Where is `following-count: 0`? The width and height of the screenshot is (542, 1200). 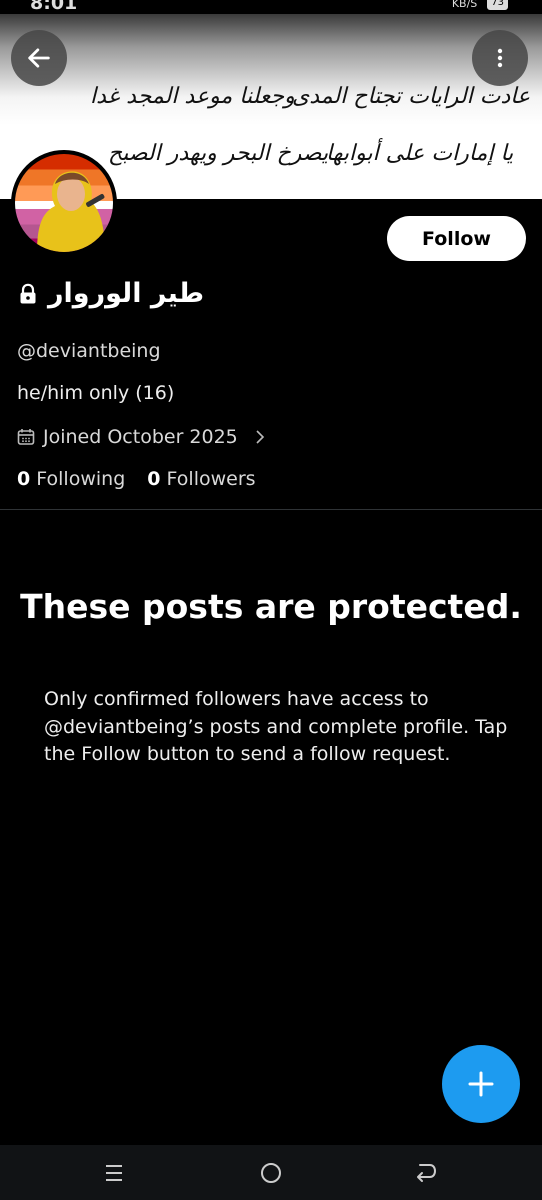
following-count: 0 is located at coordinates (24, 479).